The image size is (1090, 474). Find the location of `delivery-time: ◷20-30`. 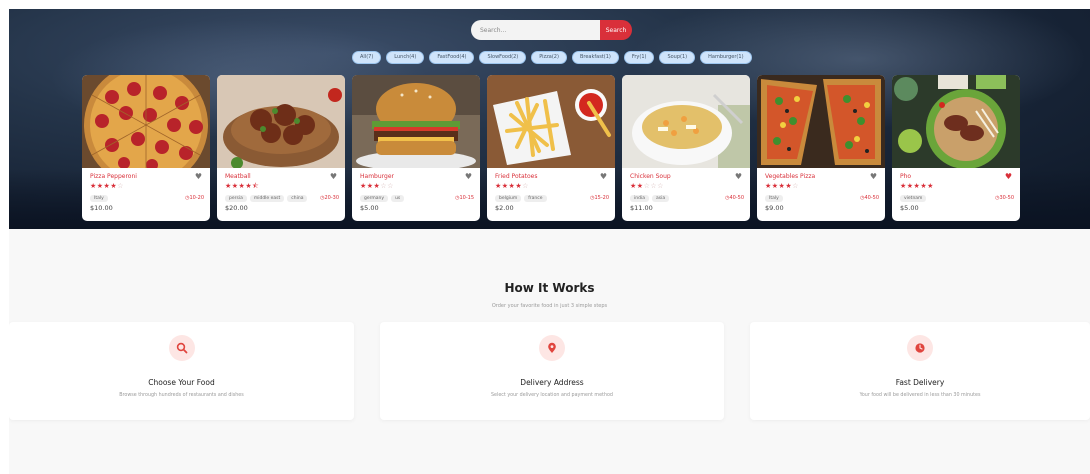

delivery-time: ◷20-30 is located at coordinates (329, 198).